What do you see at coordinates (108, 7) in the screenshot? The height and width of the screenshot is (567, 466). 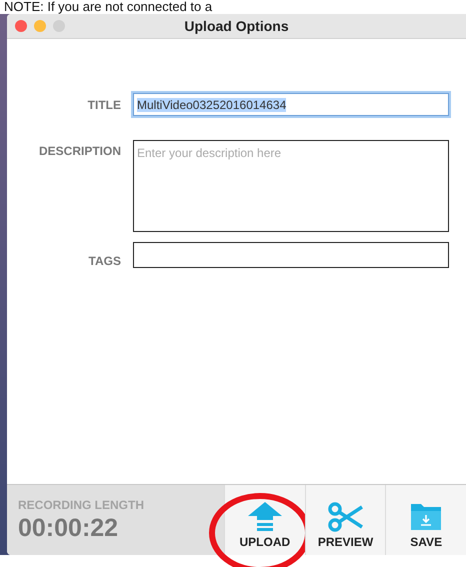 I see `note-text: NOTE: If you are not connected to a` at bounding box center [108, 7].